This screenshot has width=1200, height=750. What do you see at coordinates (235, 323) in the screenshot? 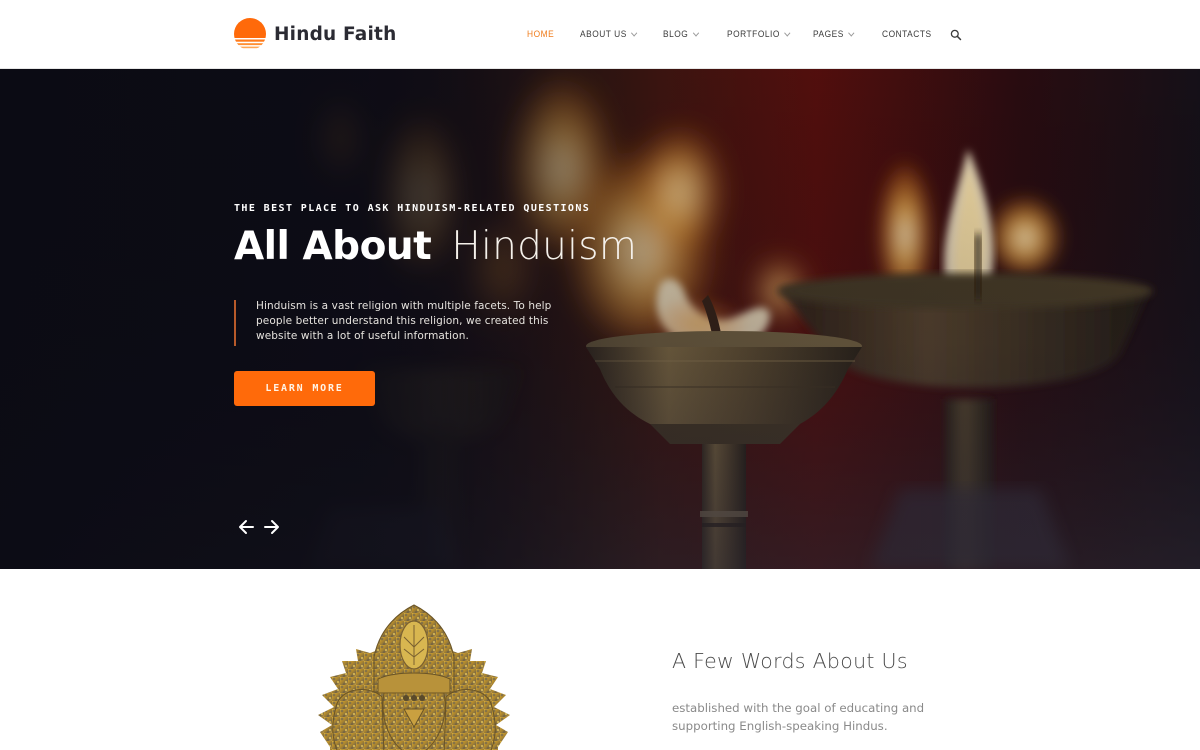
I see `quote-accent-bar` at bounding box center [235, 323].